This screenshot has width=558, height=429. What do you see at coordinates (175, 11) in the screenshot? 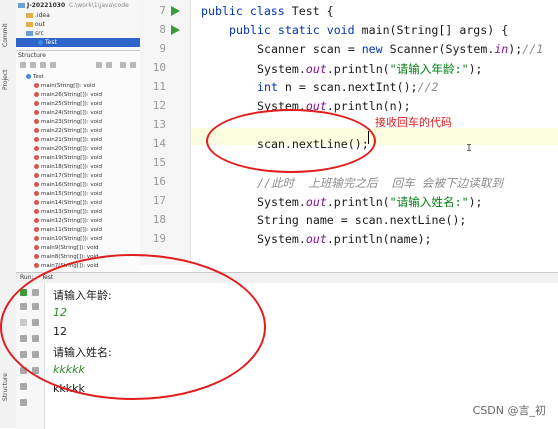
I see `run-class-icon` at bounding box center [175, 11].